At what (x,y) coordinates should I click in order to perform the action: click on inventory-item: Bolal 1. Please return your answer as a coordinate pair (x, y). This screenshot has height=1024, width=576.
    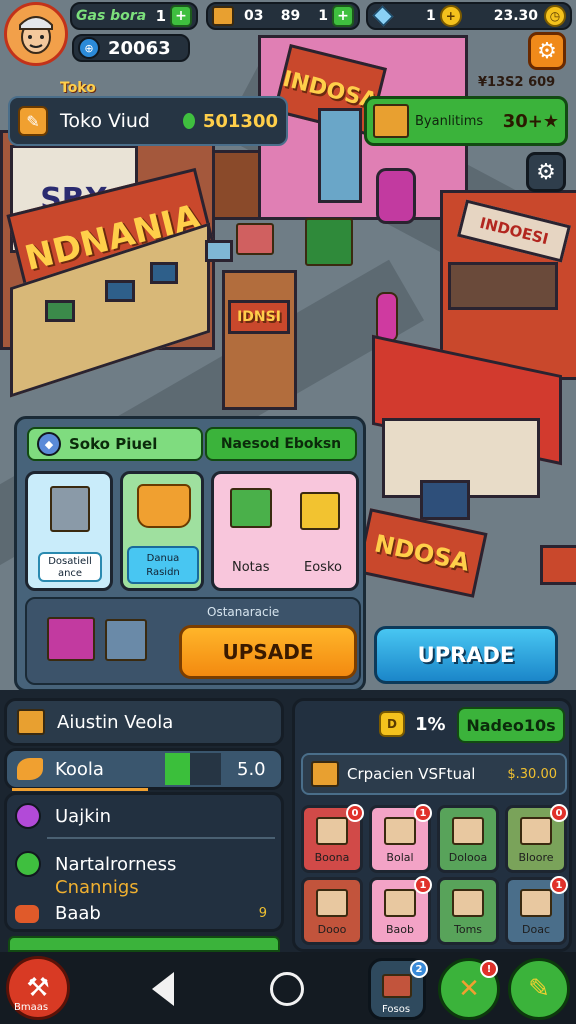
    Looking at the image, I should click on (400, 838).